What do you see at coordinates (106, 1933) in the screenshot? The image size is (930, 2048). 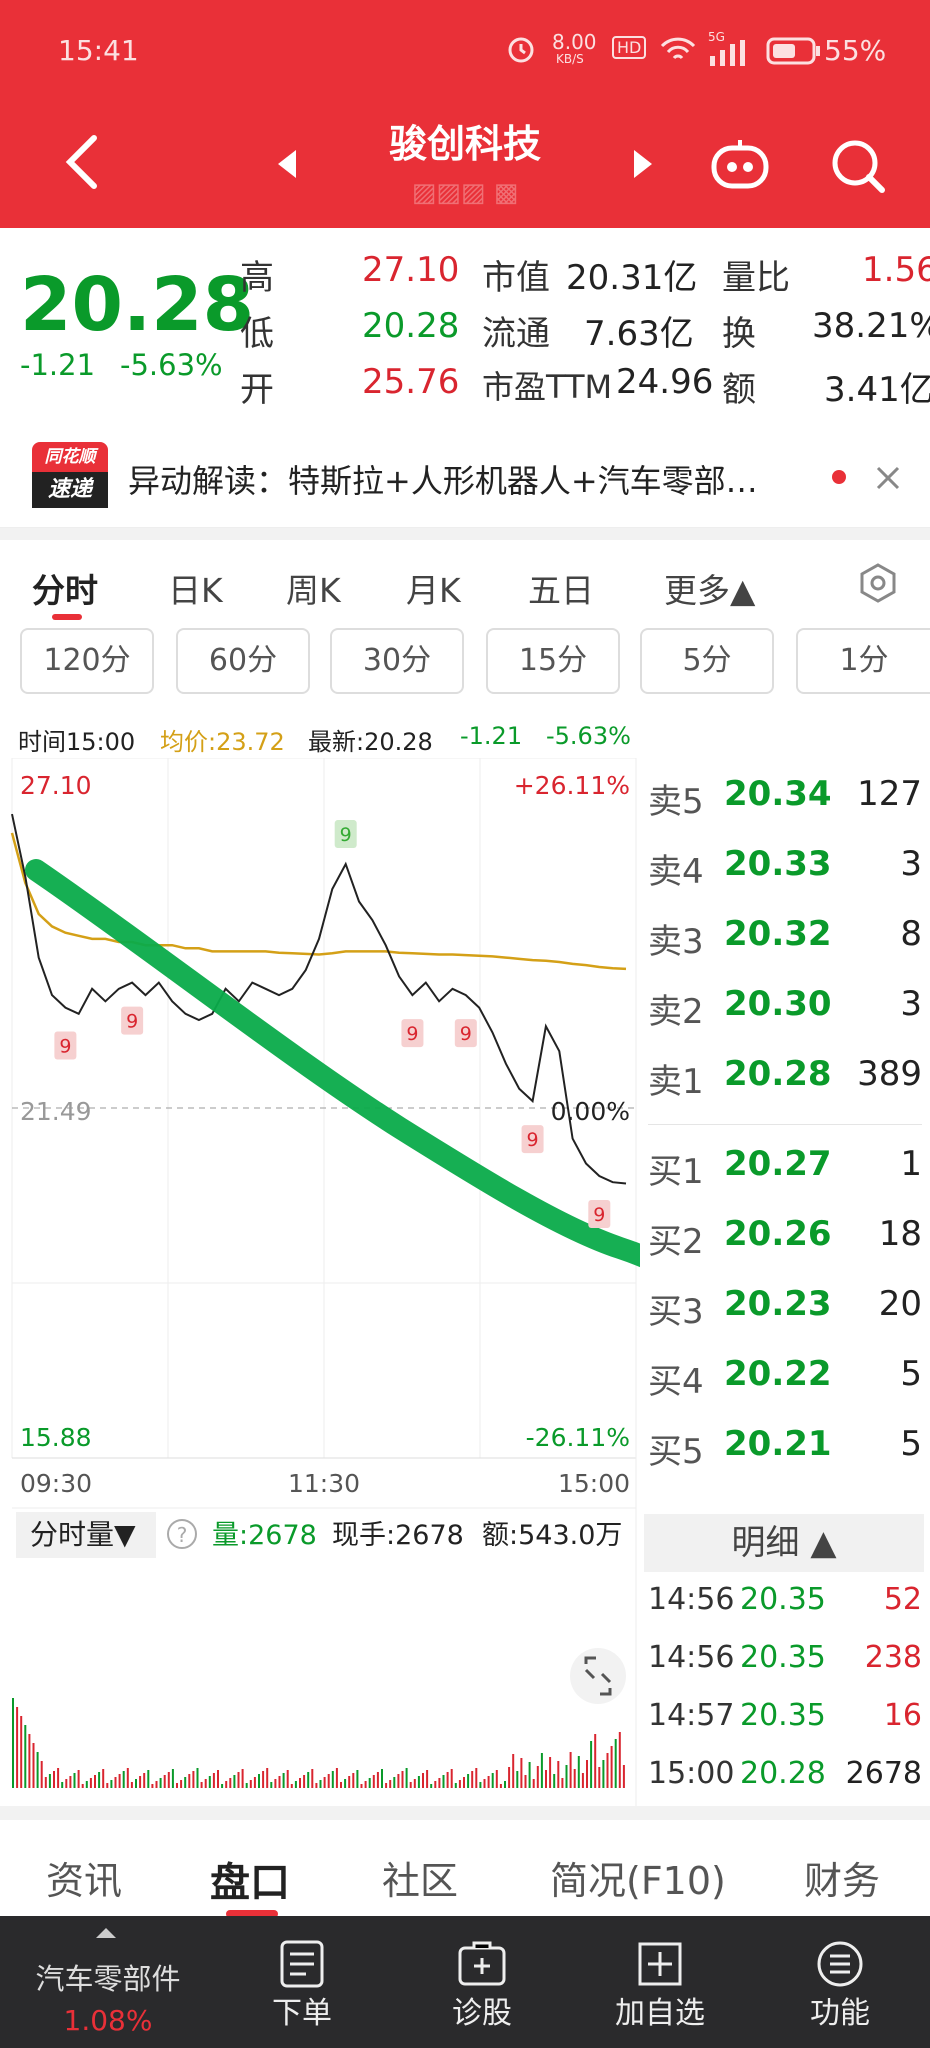 I see `caret-up-icon` at bounding box center [106, 1933].